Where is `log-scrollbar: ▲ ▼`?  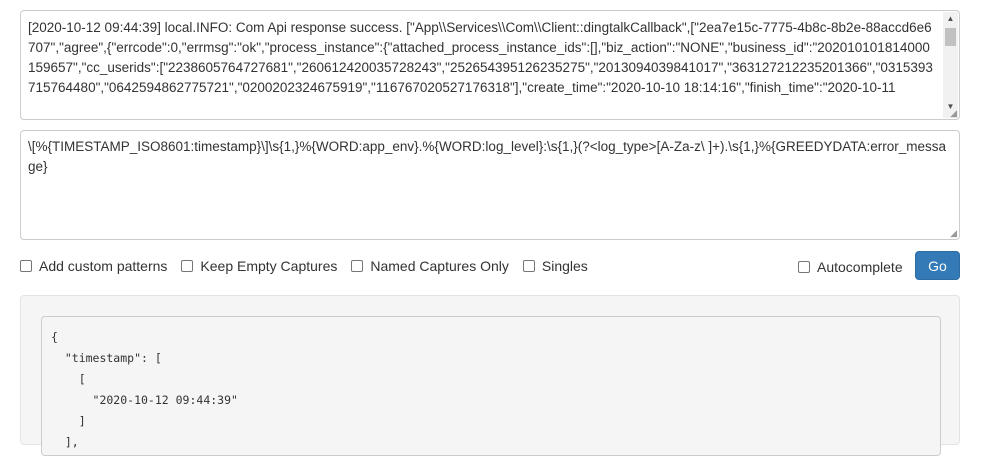
log-scrollbar: ▲ ▼ is located at coordinates (950, 65).